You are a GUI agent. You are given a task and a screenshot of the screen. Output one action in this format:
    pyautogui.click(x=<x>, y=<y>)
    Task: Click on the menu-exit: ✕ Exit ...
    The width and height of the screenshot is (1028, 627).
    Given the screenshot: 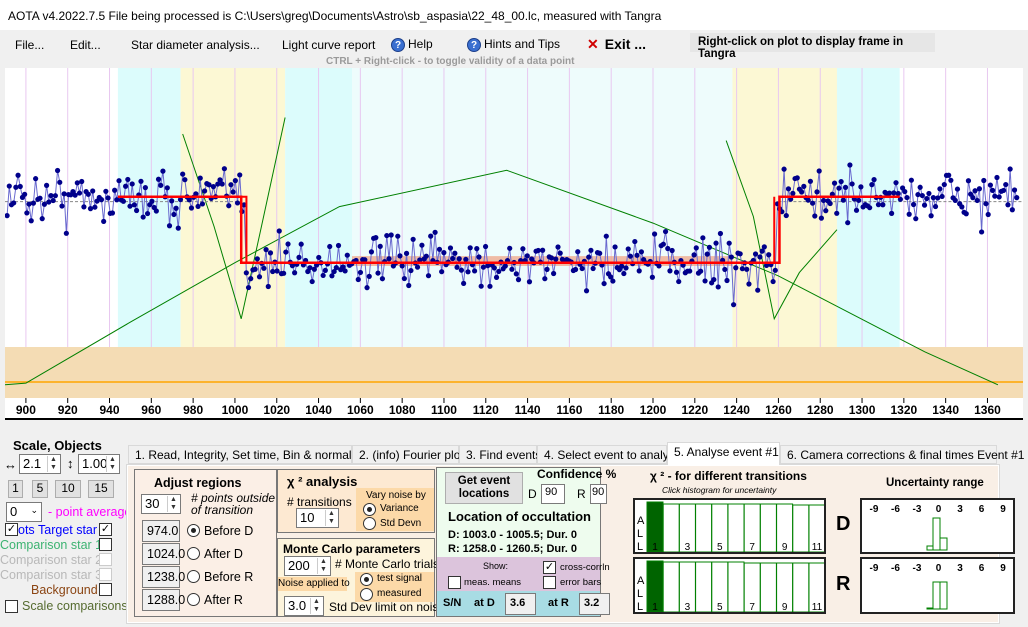 What is the action you would take?
    pyautogui.click(x=616, y=44)
    